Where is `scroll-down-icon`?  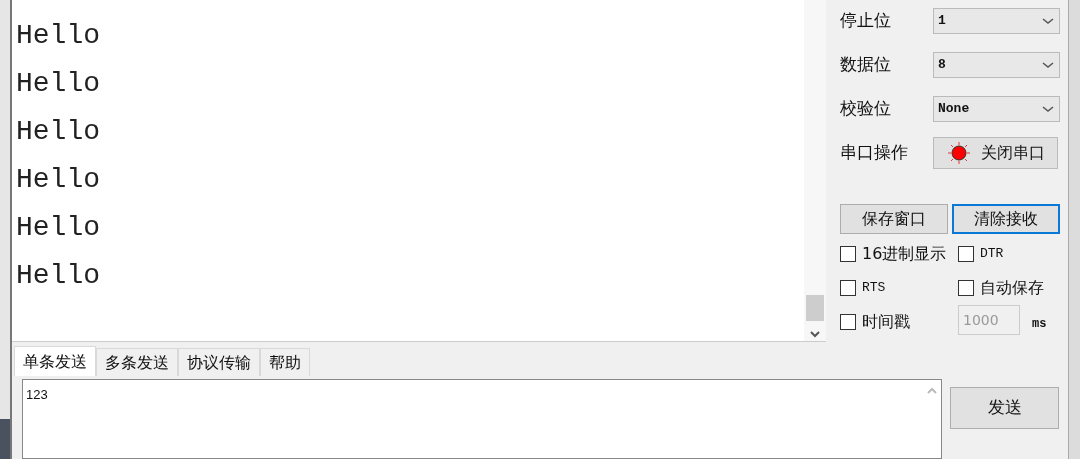 scroll-down-icon is located at coordinates (815, 334).